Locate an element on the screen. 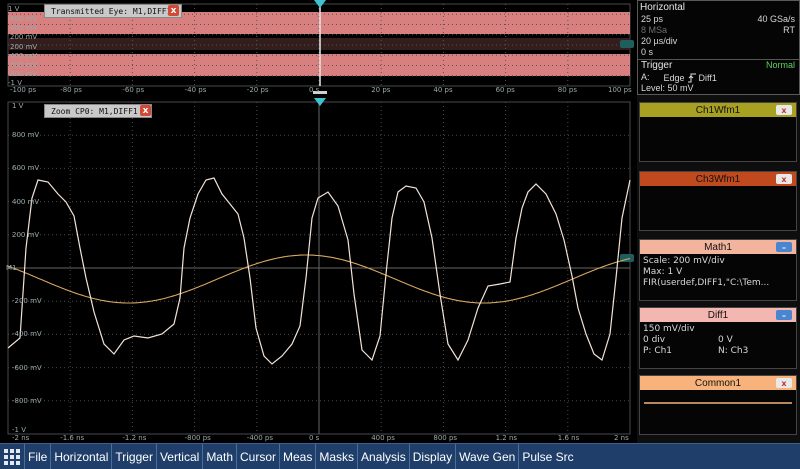 The width and height of the screenshot is (800, 469). minimize-icon: – is located at coordinates (784, 247).